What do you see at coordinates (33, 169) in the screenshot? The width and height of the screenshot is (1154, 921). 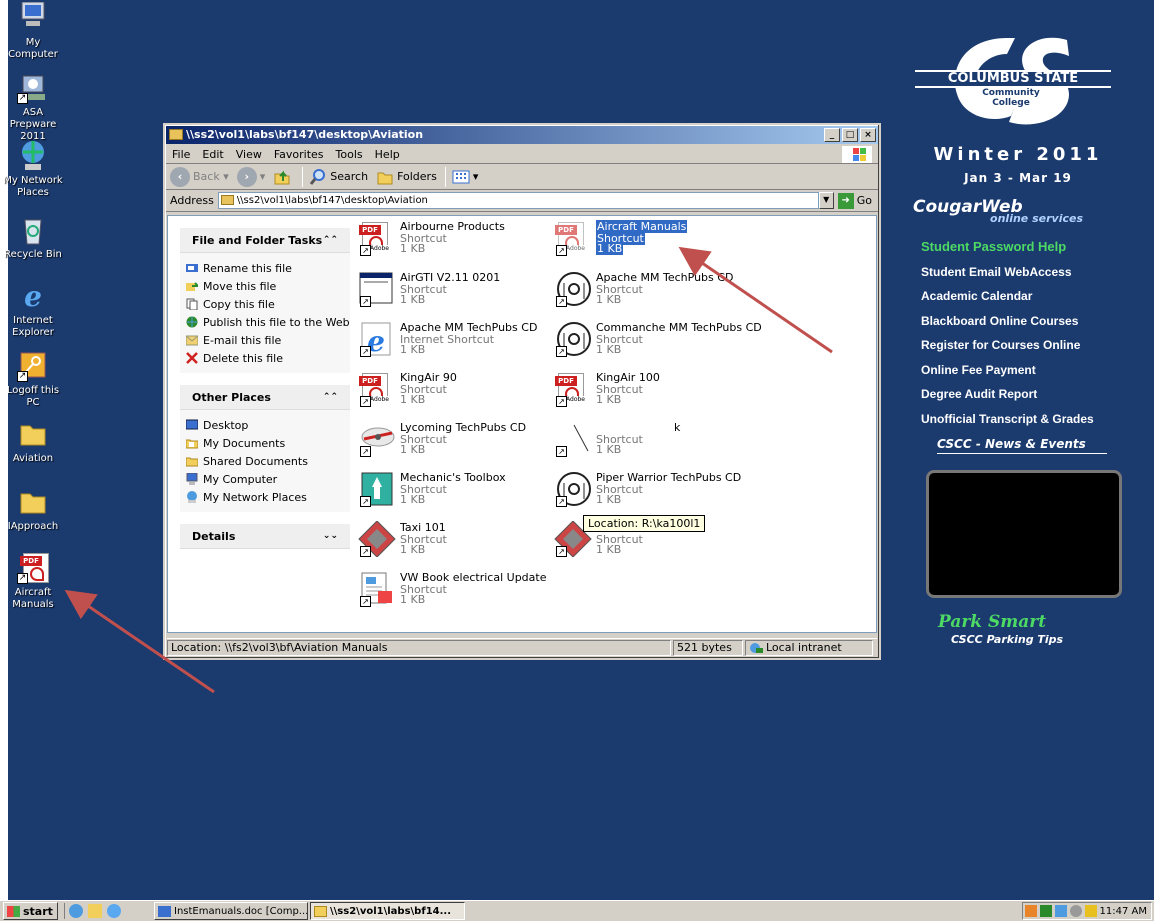 I see `desktop-icon-my-network-places: My Network Places` at bounding box center [33, 169].